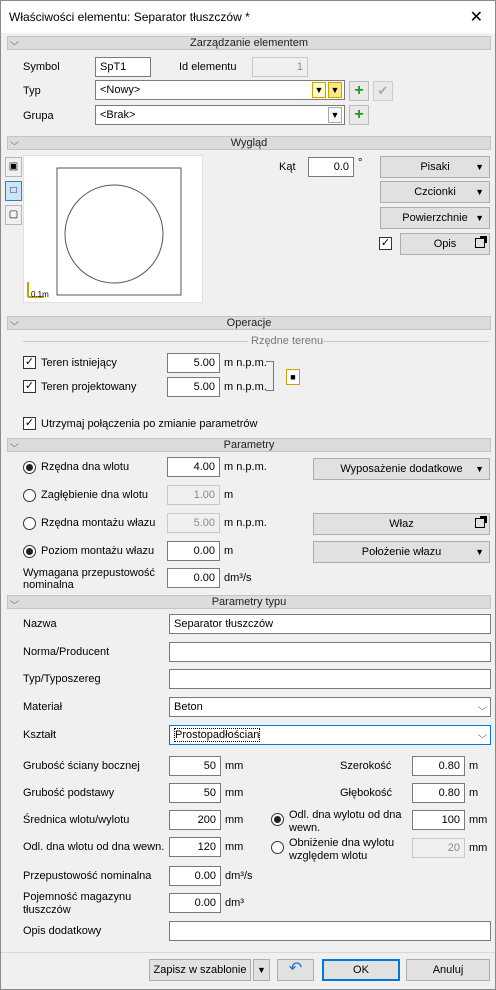 The width and height of the screenshot is (496, 990). I want to click on poziom-montazu-radio, so click(29, 551).